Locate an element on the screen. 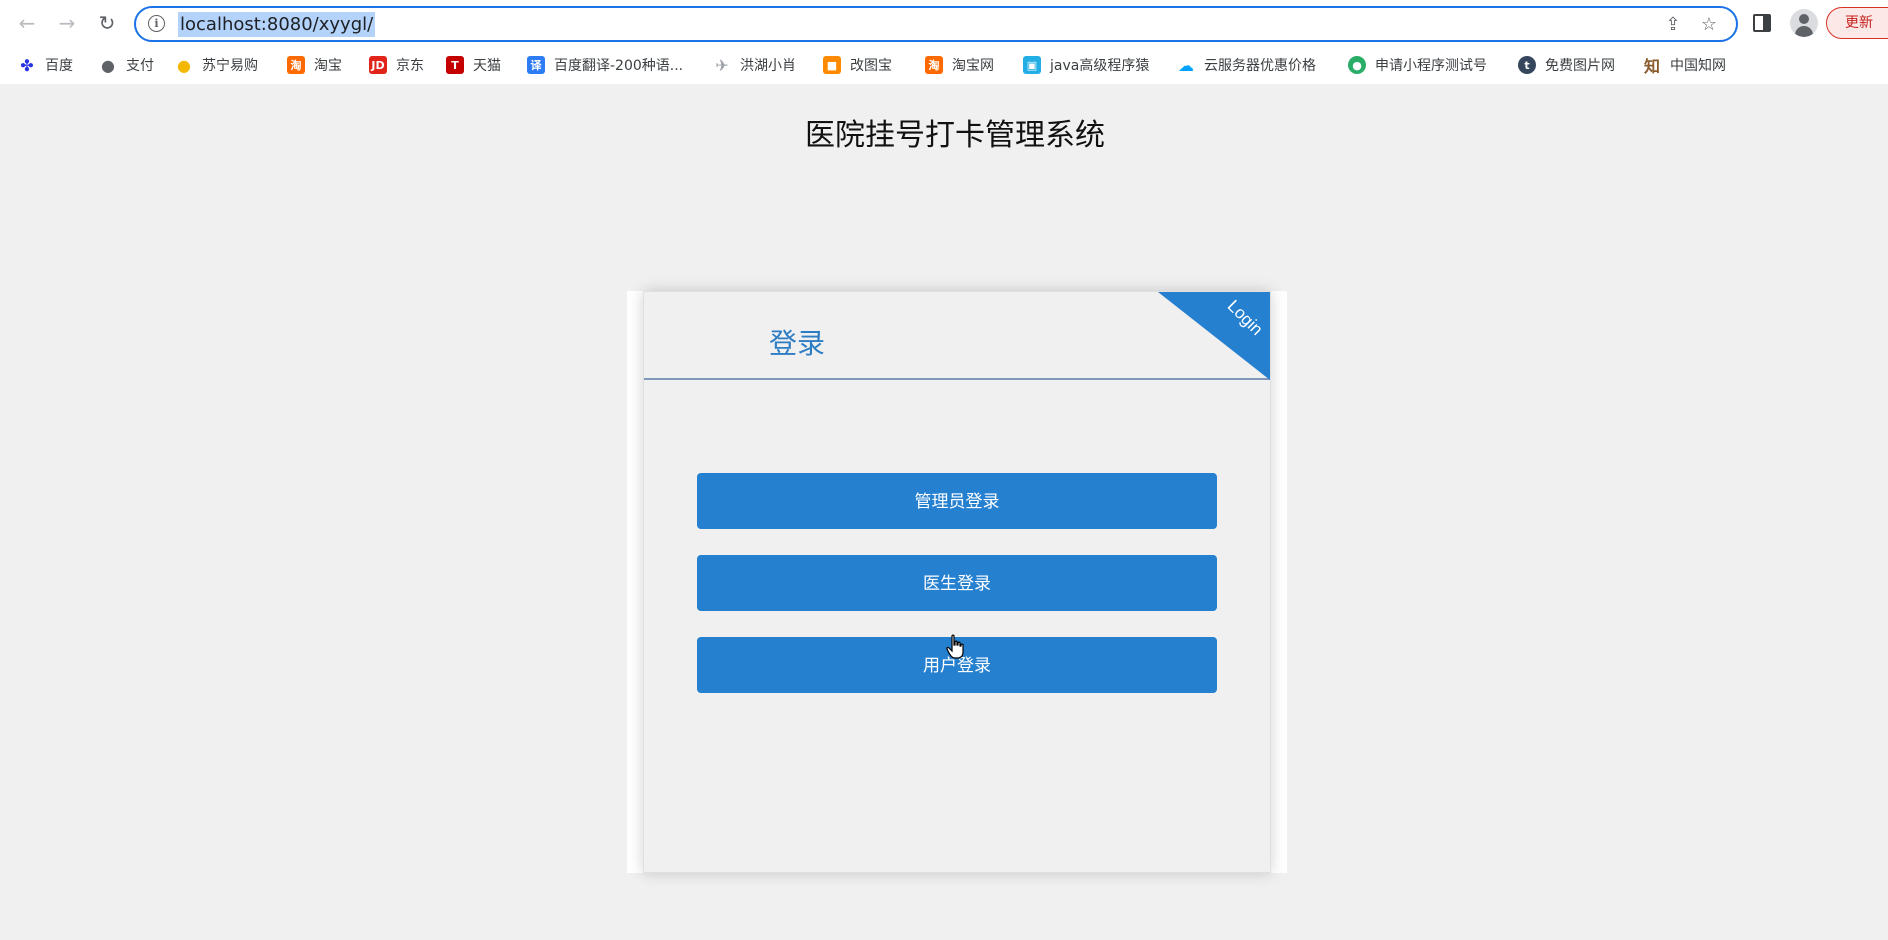 This screenshot has height=940, width=1888. bookmark-item: 淘淘宝网 is located at coordinates (959, 65).